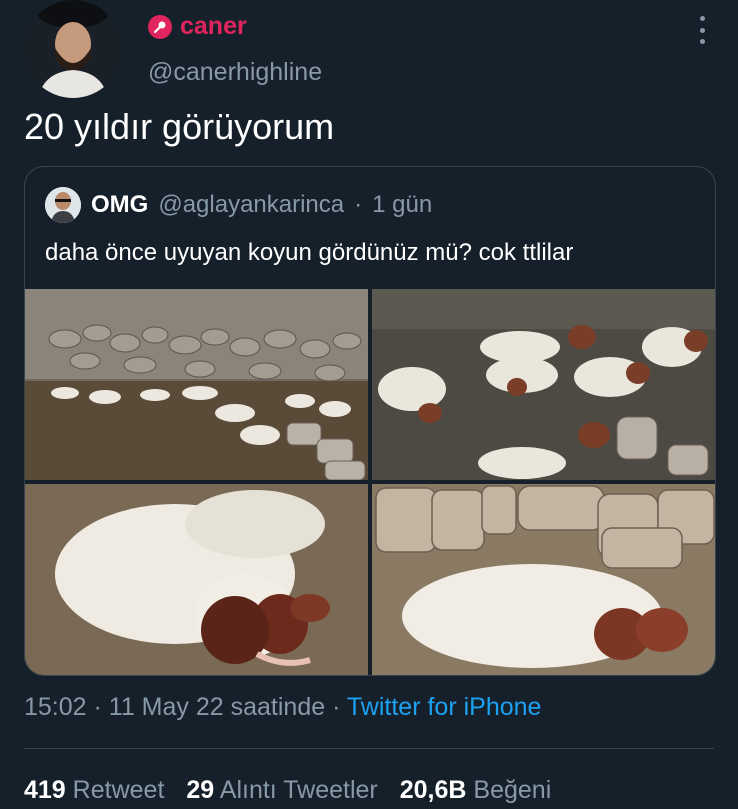 This screenshot has height=809, width=738. Describe the element at coordinates (543, 579) in the screenshot. I see `photo-sheep-by-wall` at that location.